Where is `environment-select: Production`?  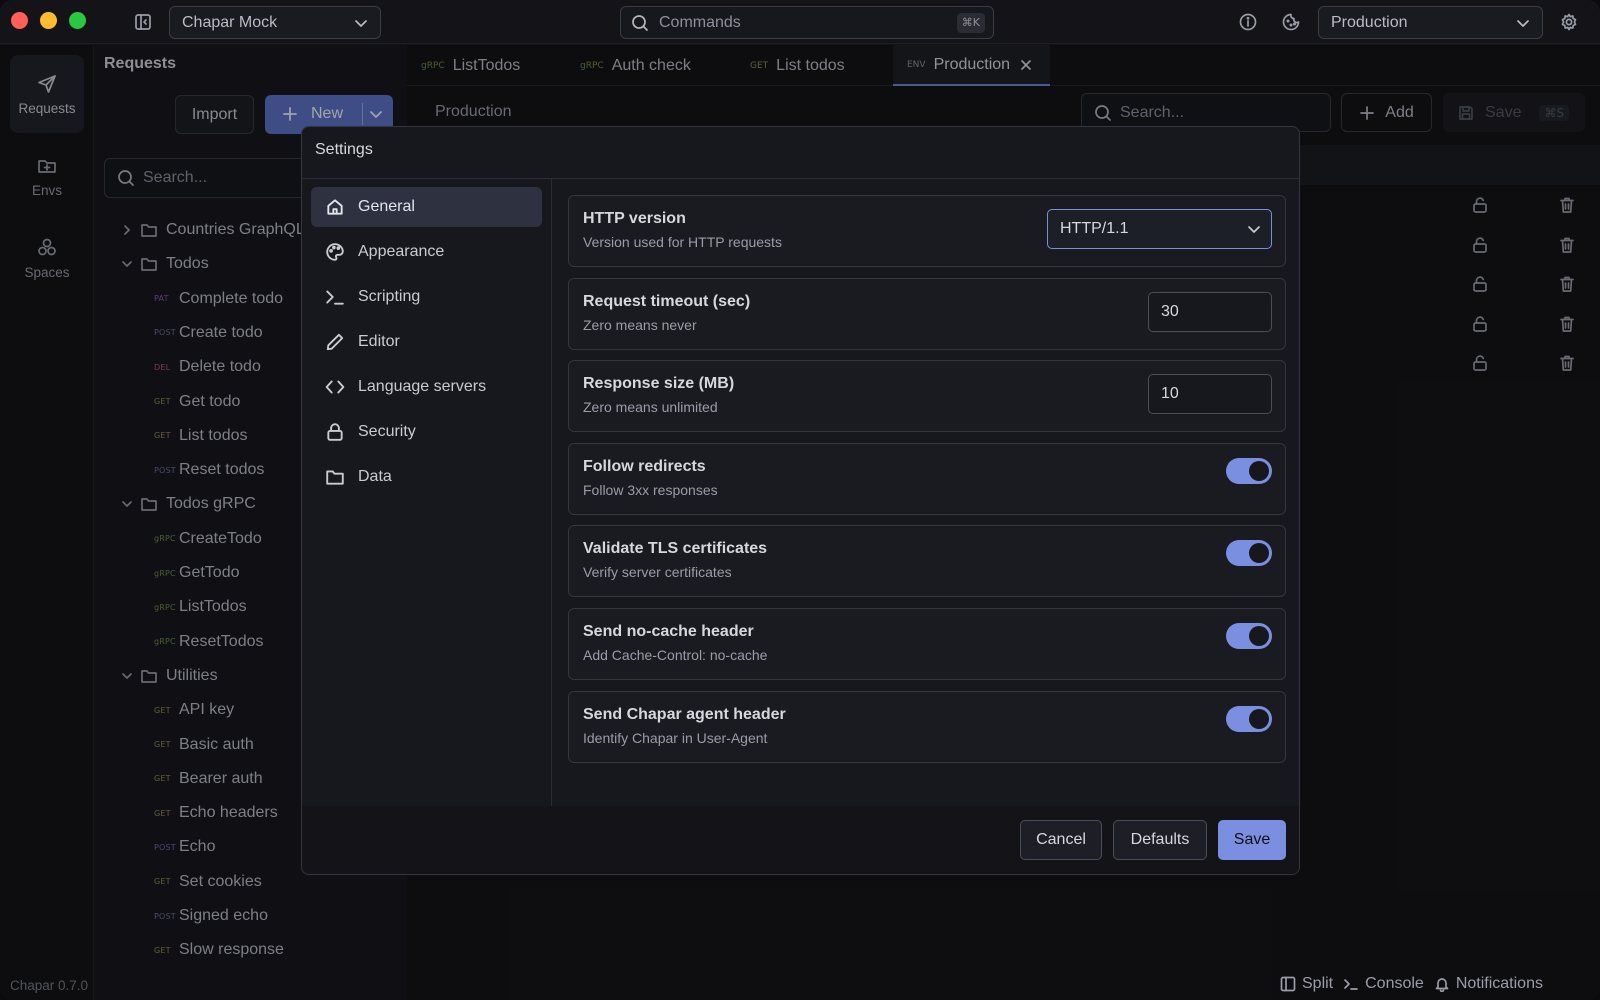 environment-select: Production is located at coordinates (1430, 22).